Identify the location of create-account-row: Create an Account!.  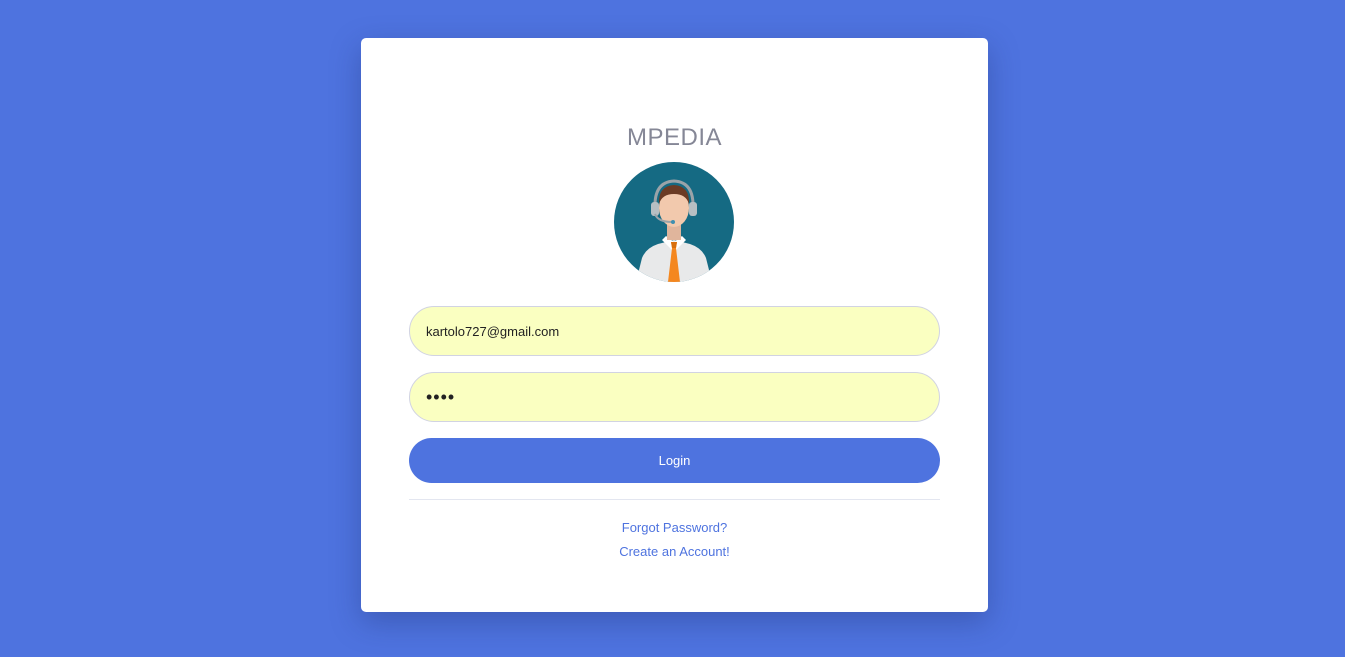
(674, 551).